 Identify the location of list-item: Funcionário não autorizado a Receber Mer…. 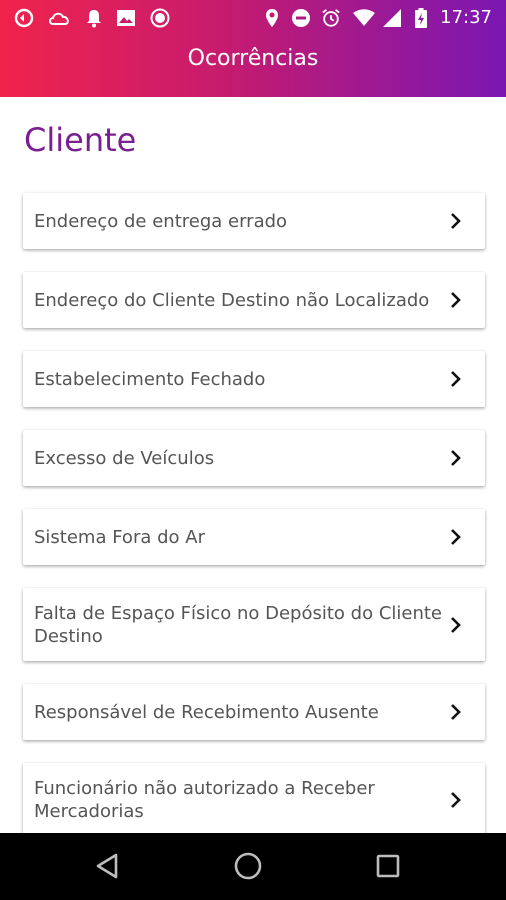
(254, 798).